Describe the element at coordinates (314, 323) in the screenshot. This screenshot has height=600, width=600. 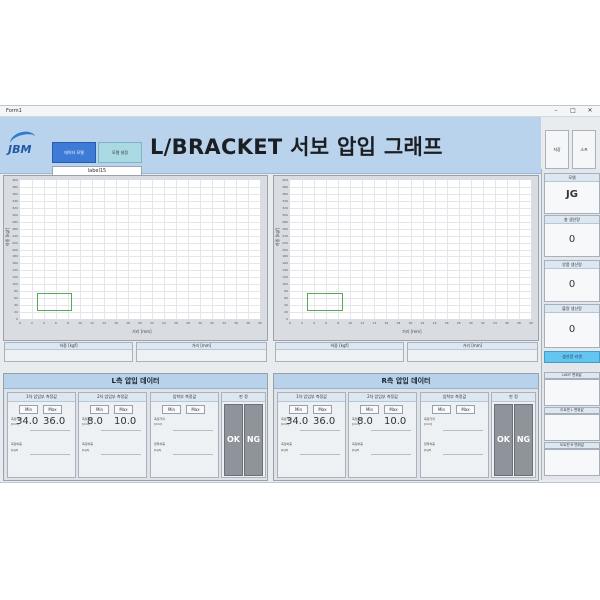
I see `x-tick-label: 4` at that location.